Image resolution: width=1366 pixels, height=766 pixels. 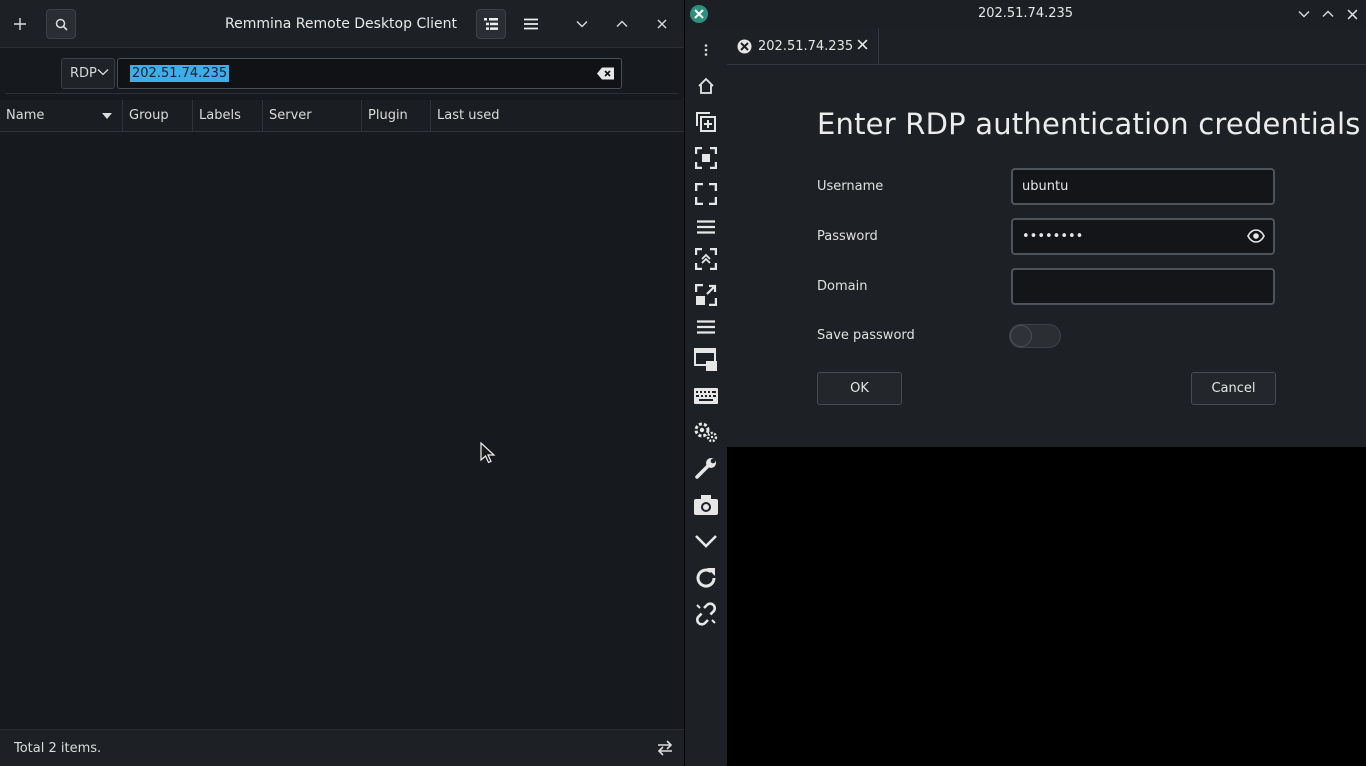 I want to click on clear-input-icon, so click(x=606, y=73).